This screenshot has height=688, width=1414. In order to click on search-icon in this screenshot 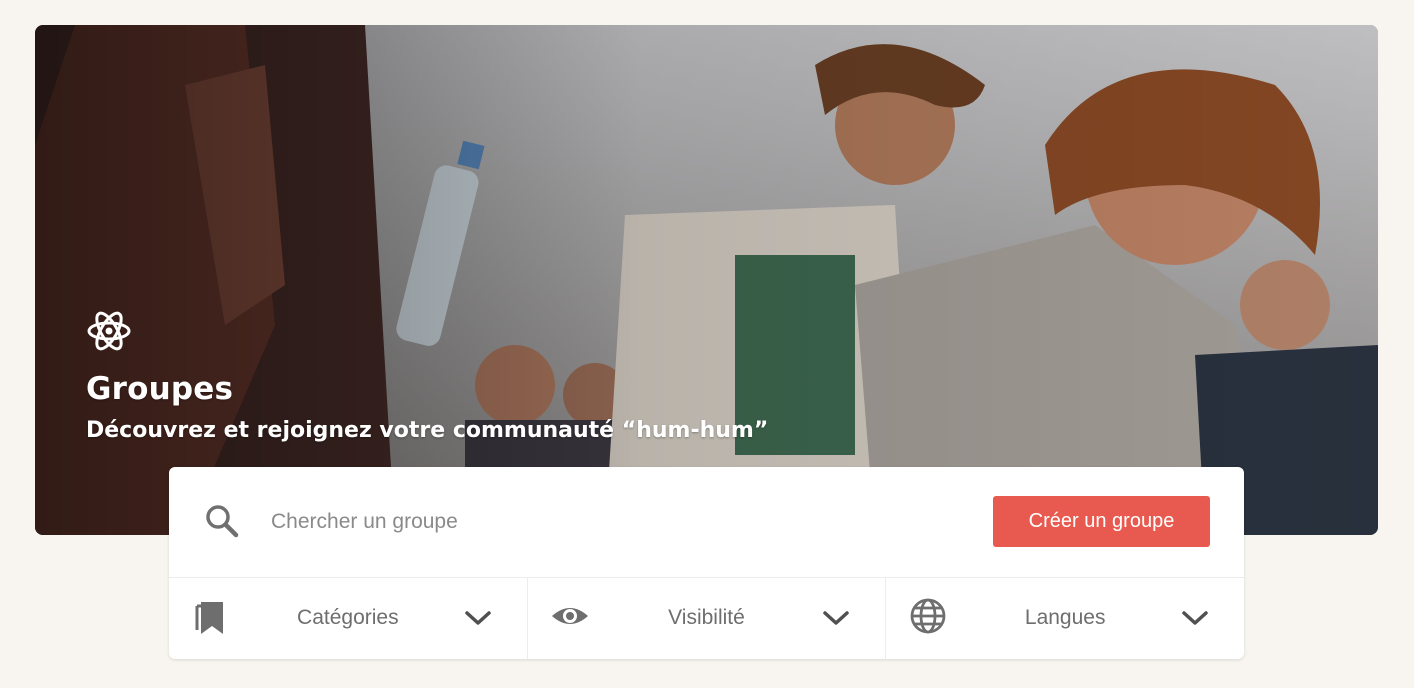, I will do `click(222, 521)`.